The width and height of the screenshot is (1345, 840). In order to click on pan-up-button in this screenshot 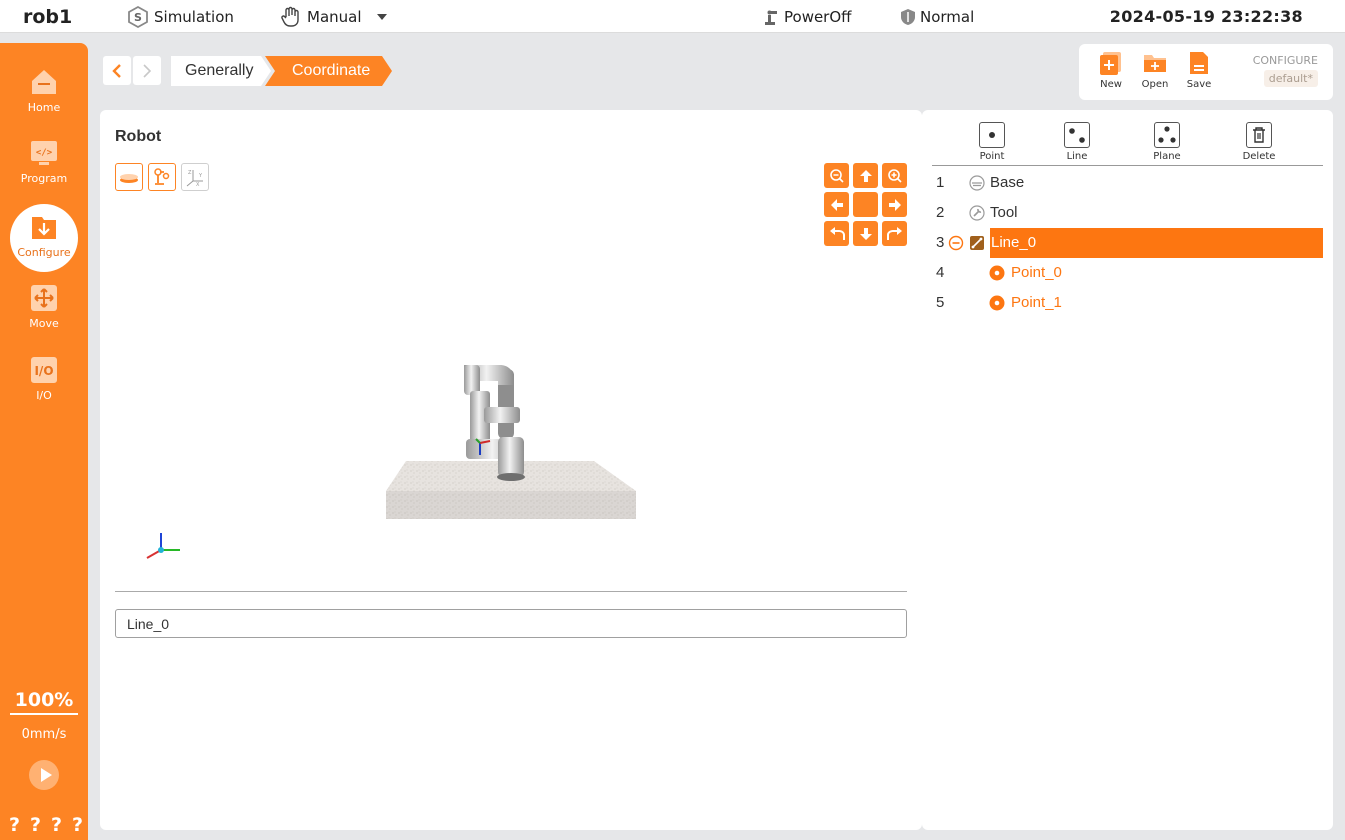, I will do `click(865, 175)`.